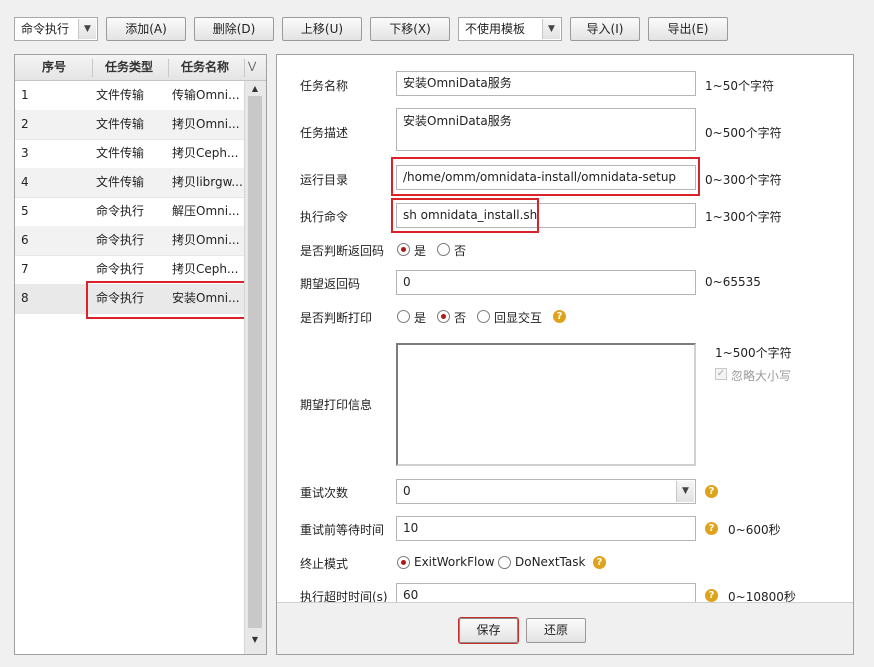  What do you see at coordinates (25, 269) in the screenshot?
I see `row-seq: 7` at bounding box center [25, 269].